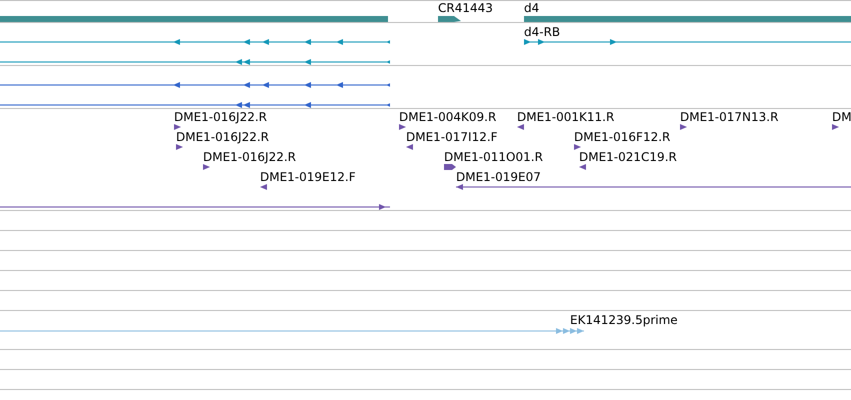  I want to click on feature-label: DME1-016F12.R, so click(622, 137).